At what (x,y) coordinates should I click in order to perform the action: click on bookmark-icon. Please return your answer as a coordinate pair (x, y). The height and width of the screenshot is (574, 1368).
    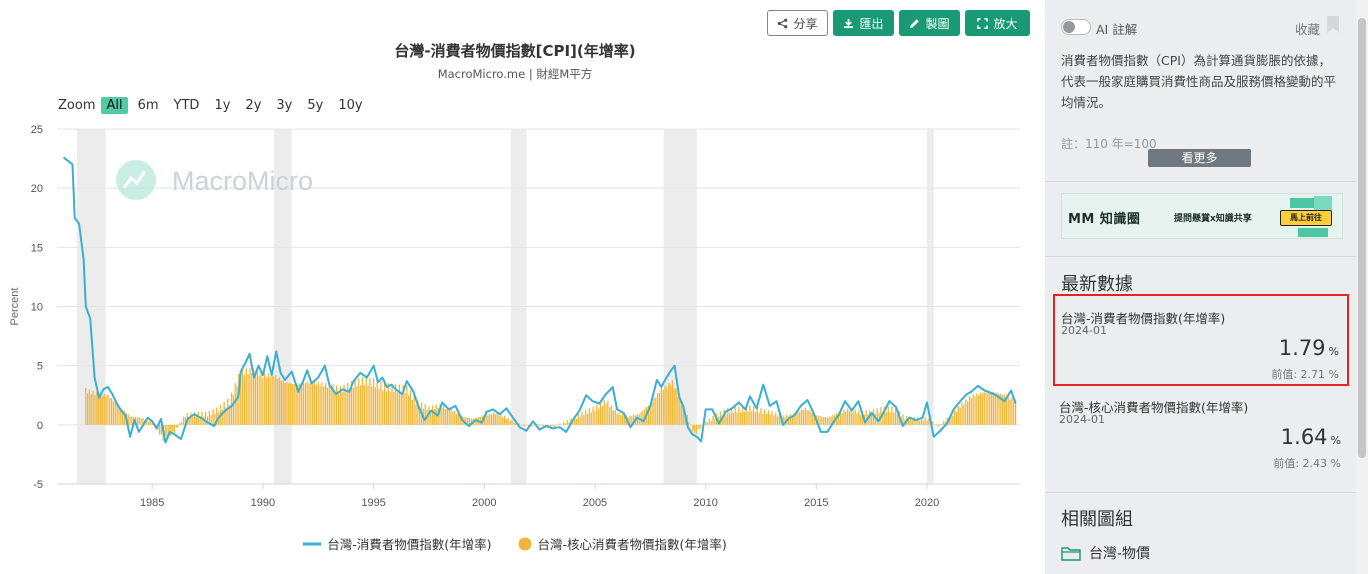
    Looking at the image, I should click on (1333, 24).